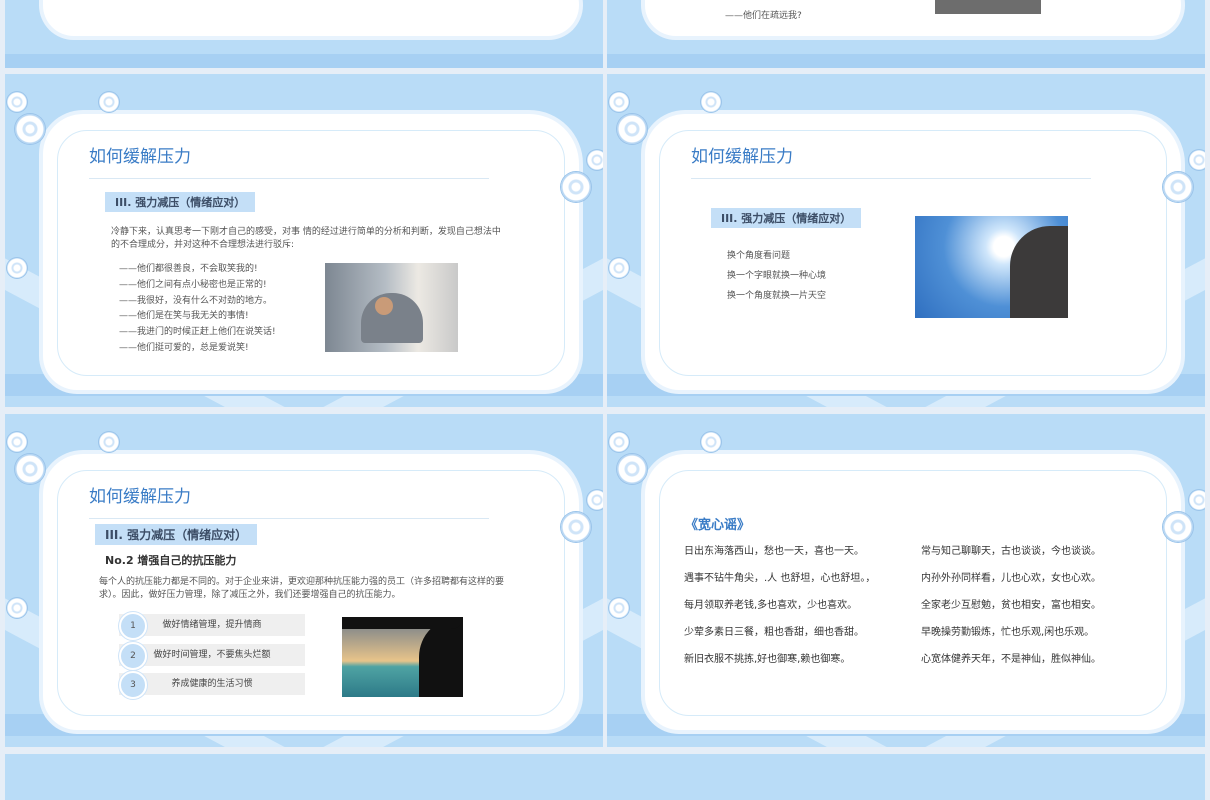  Describe the element at coordinates (777, 276) in the screenshot. I see `list-item: 换一个字眼就换一种心境` at that location.